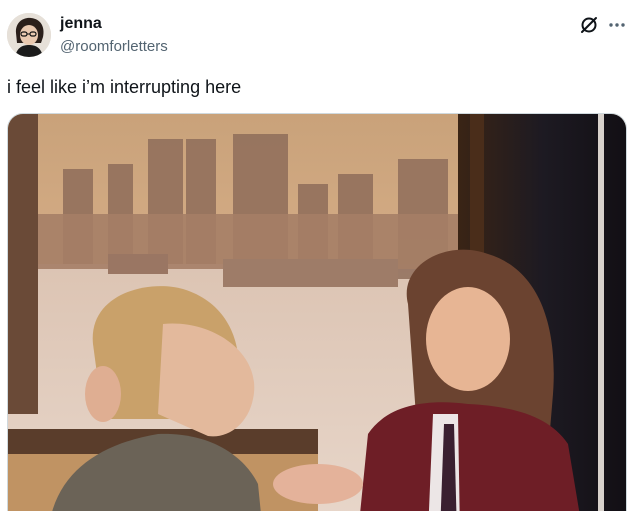  I want to click on author-handle: @roomforletters, so click(114, 47).